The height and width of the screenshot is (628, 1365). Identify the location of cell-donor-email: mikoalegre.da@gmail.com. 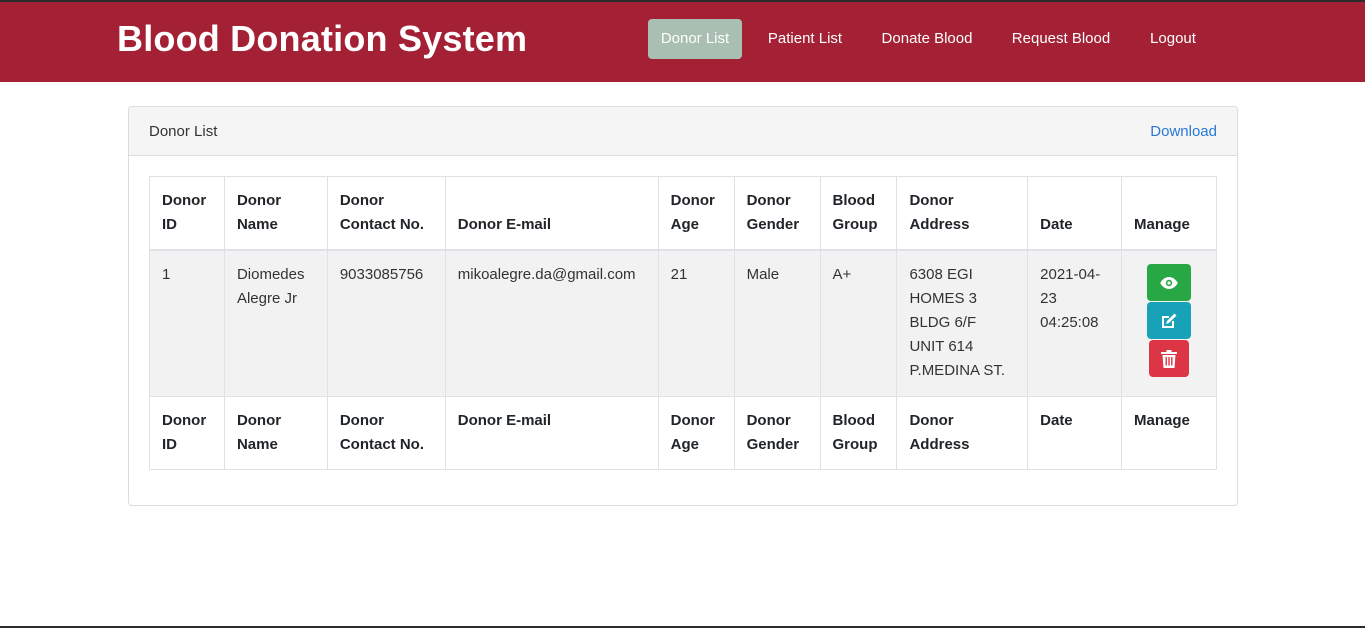
(551, 323).